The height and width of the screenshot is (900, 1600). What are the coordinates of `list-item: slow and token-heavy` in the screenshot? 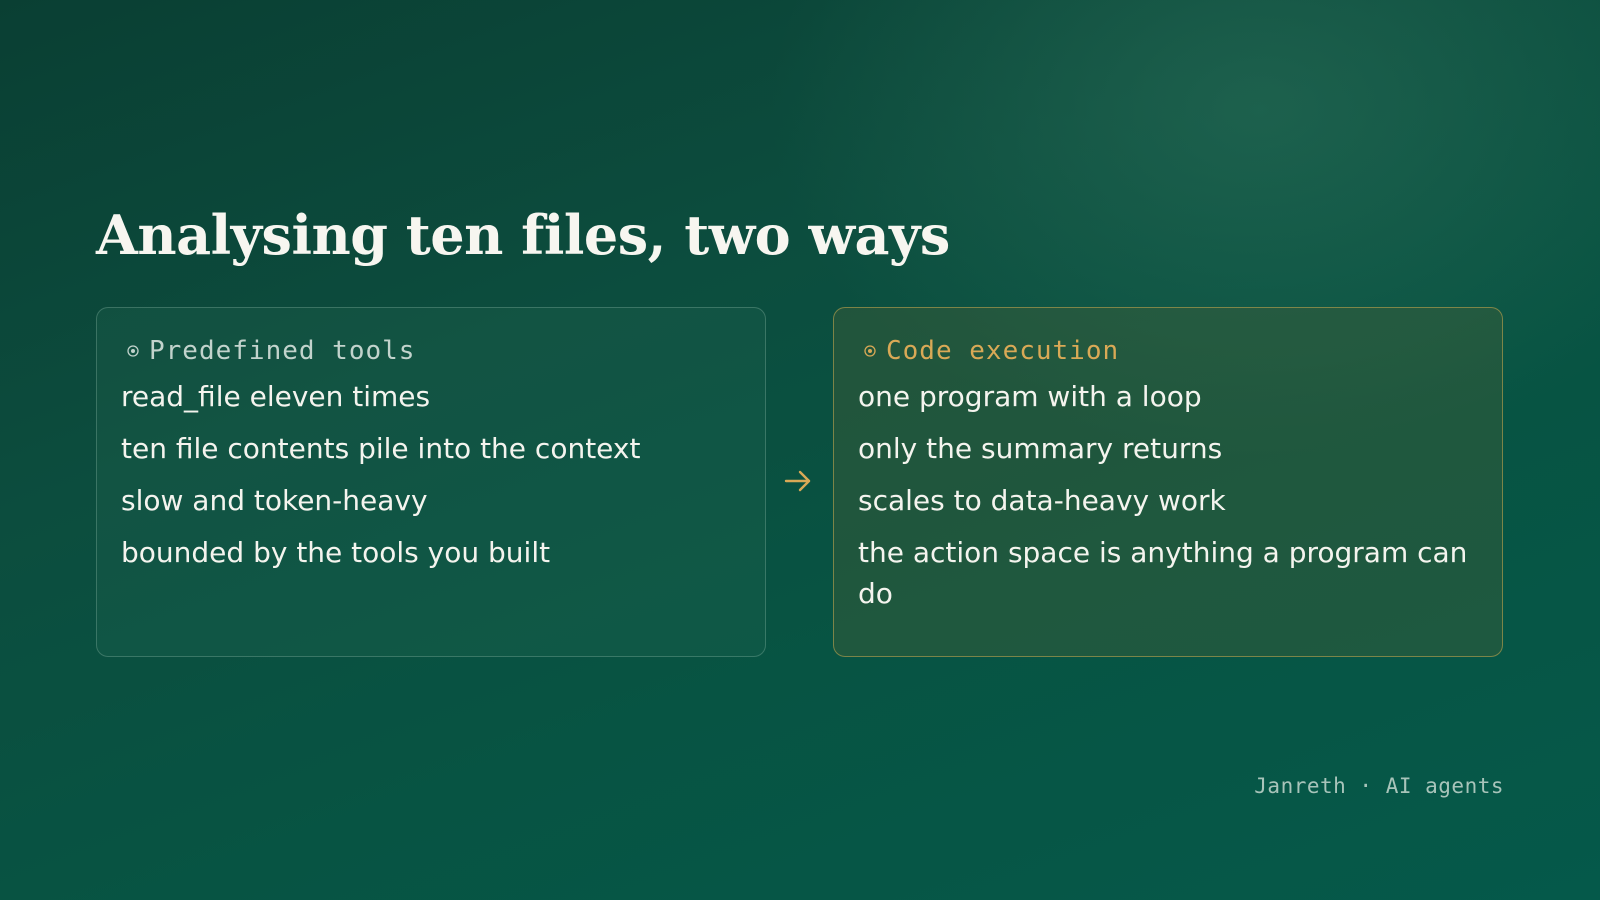 It's located at (274, 500).